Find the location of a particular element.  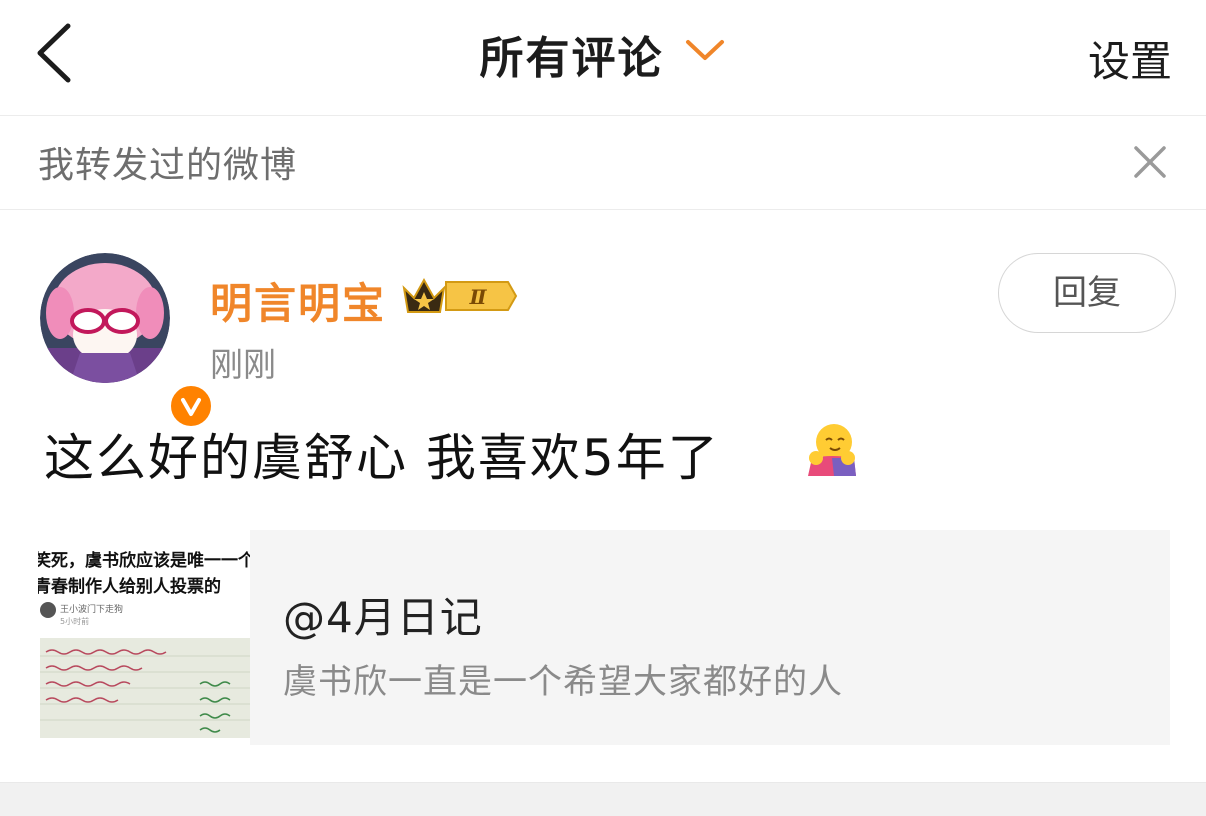

filter-bar: 我转发过的微博 is located at coordinates (603, 163).